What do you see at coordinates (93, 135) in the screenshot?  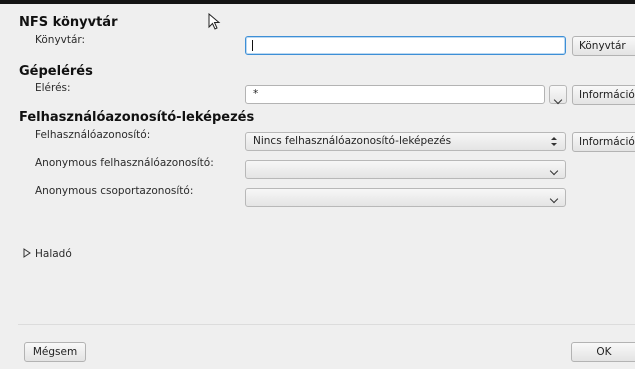 I see `uid-label: Felhasználóazonosító:` at bounding box center [93, 135].